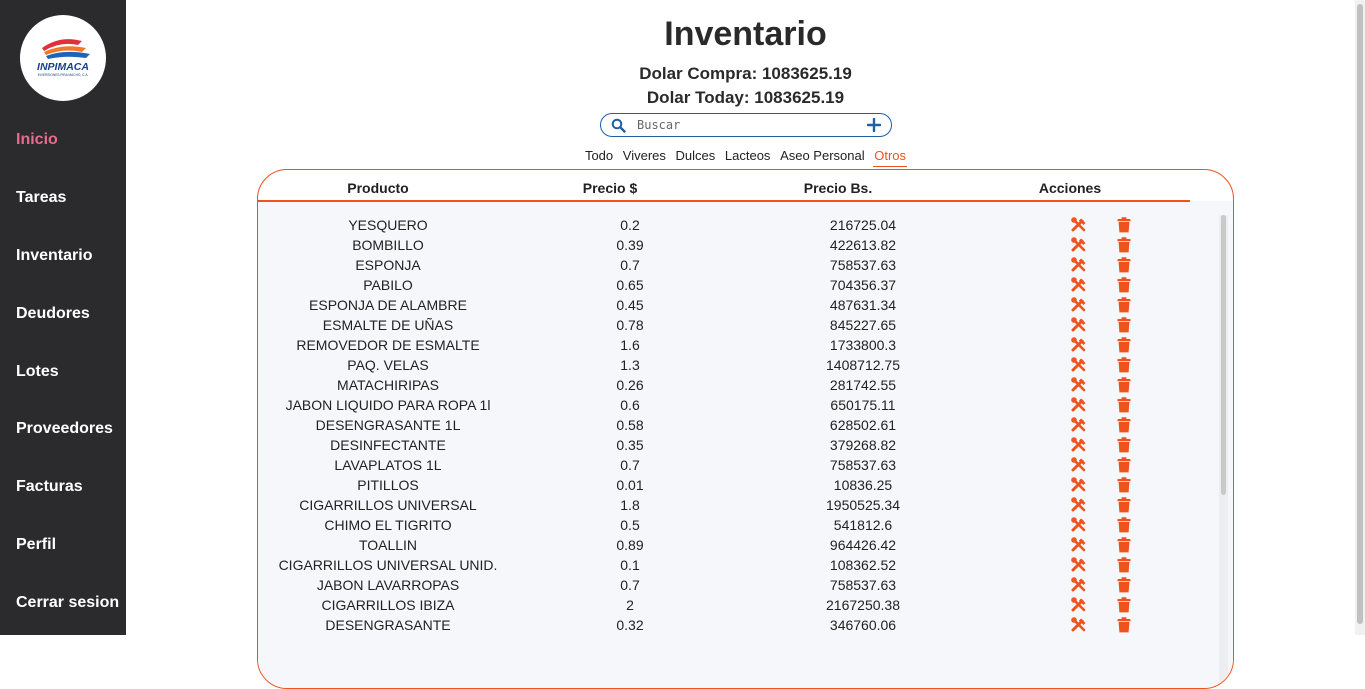 The image size is (1365, 689). What do you see at coordinates (738, 385) in the screenshot?
I see `table-row: MATACHIRIPAS 0.26 281742.55` at bounding box center [738, 385].